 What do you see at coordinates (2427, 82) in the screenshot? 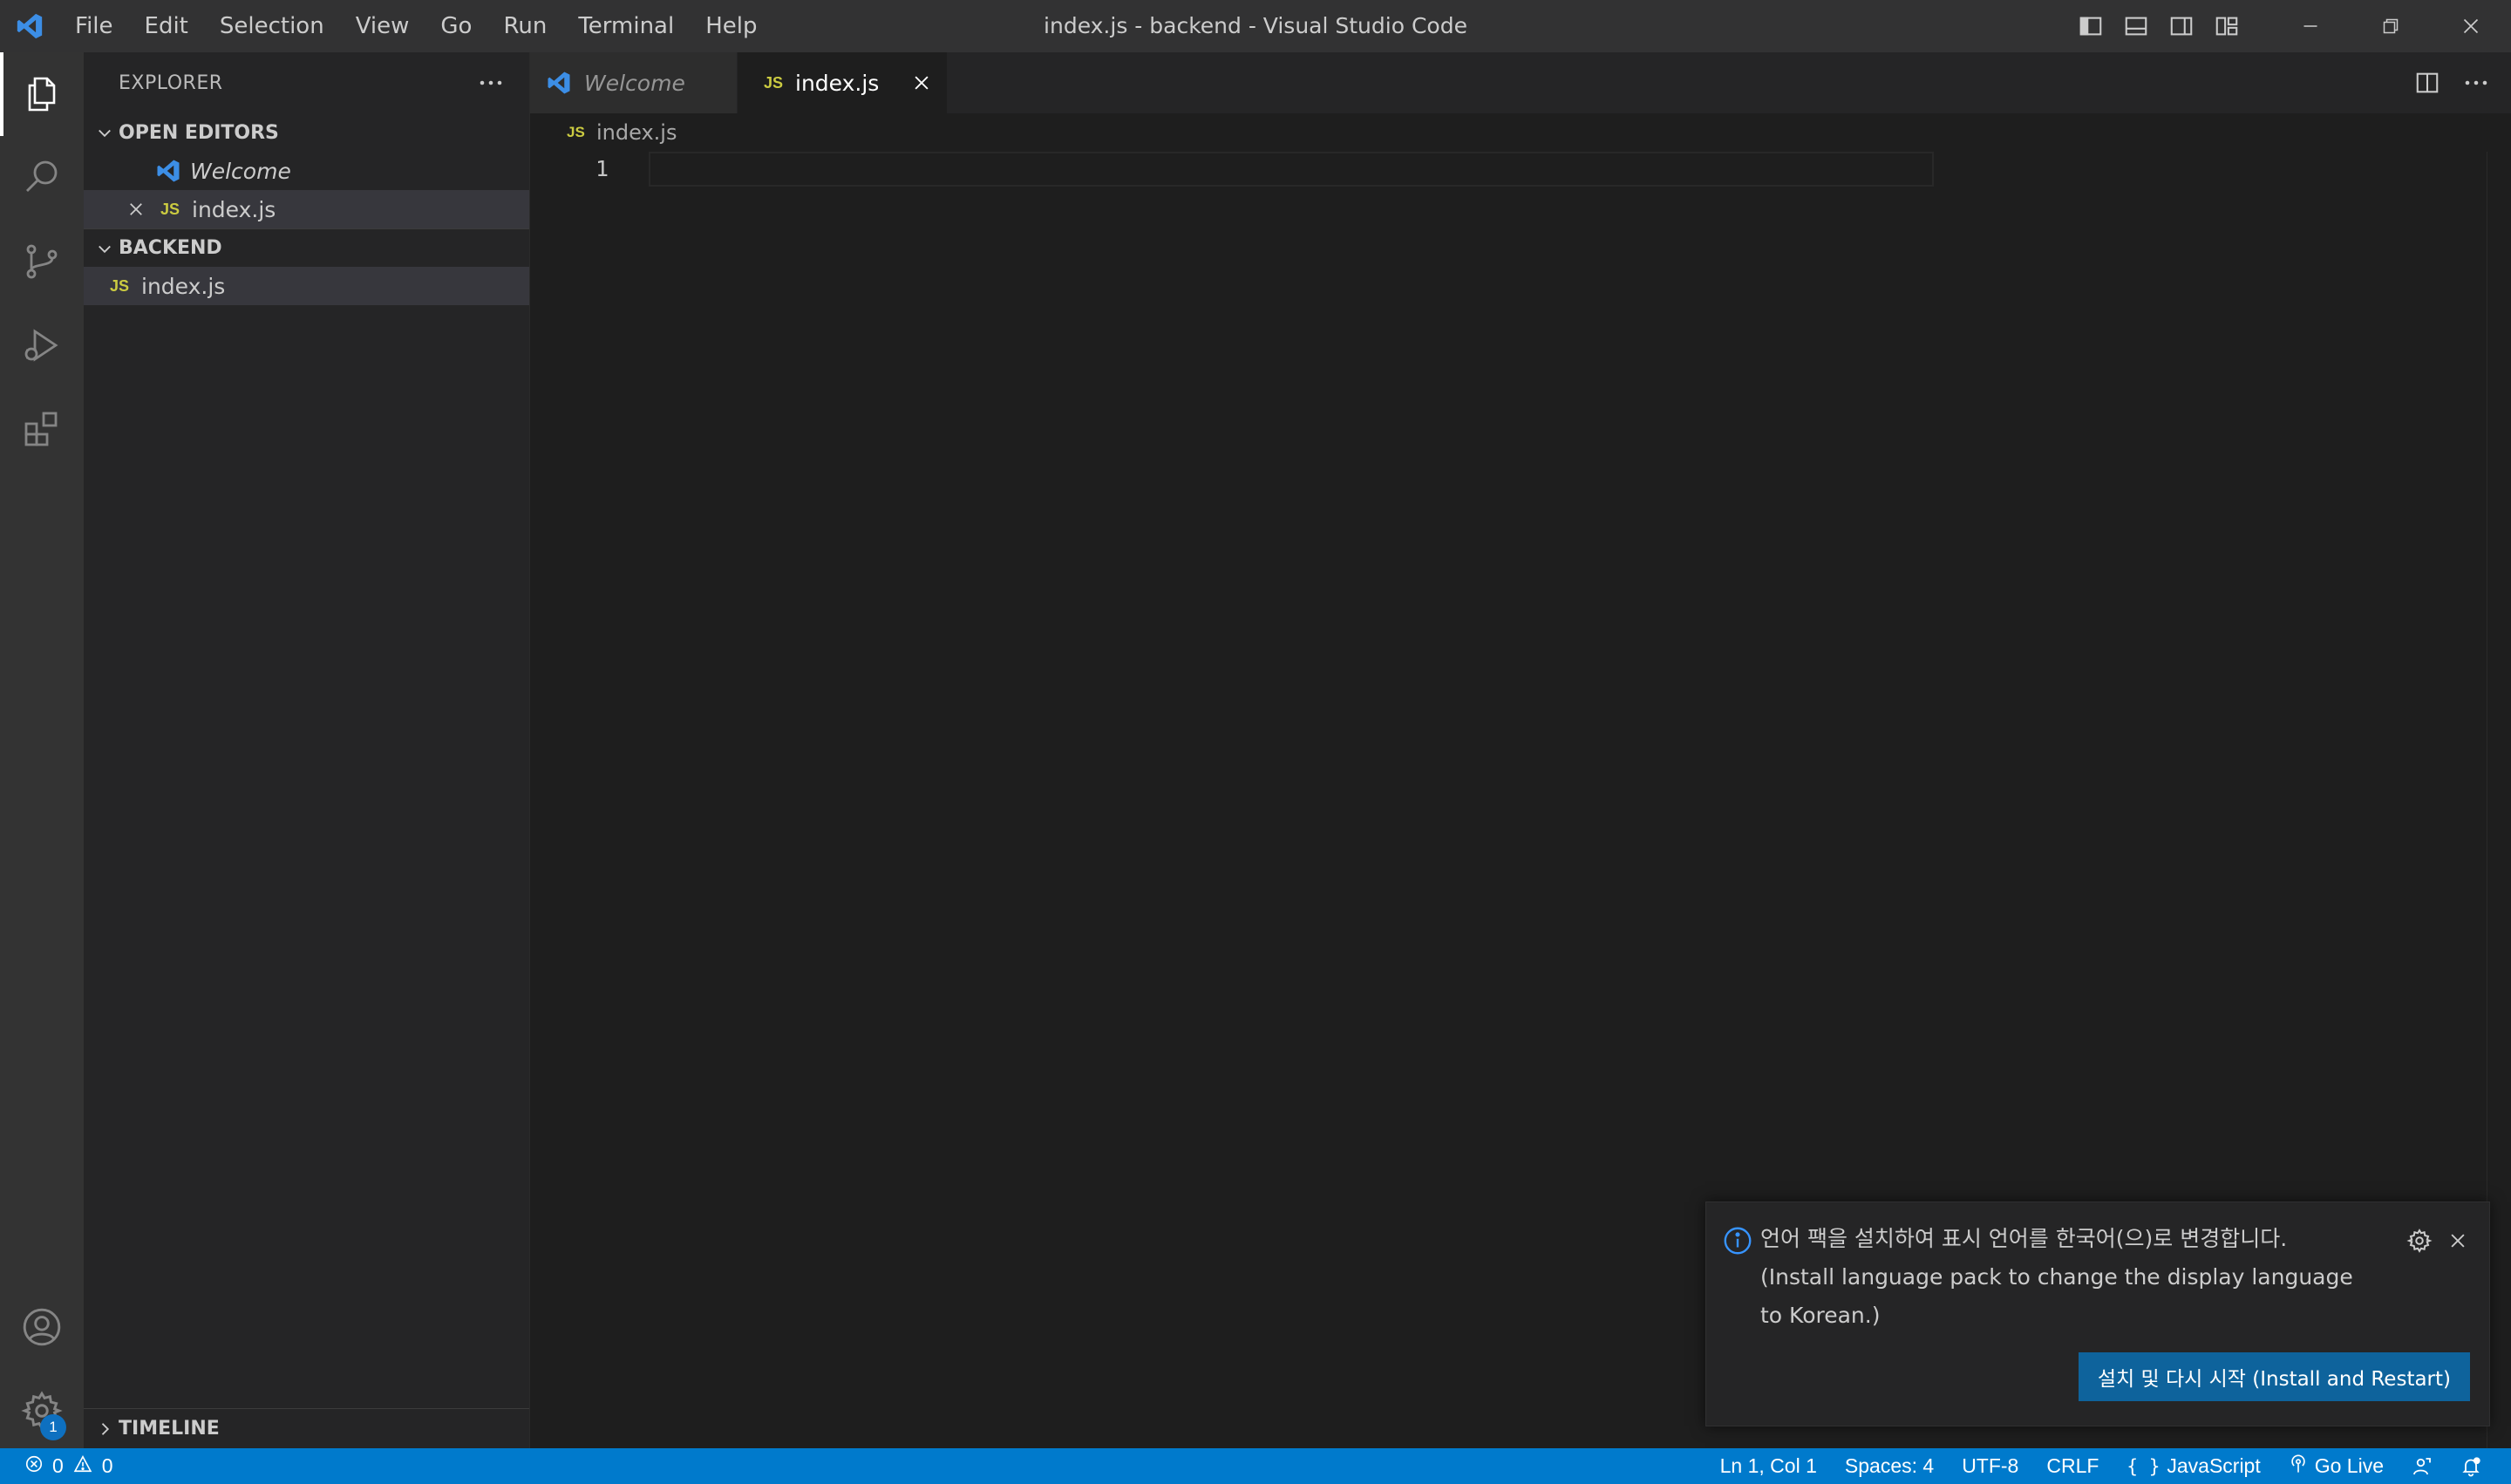
I see `split-editor-icon` at bounding box center [2427, 82].